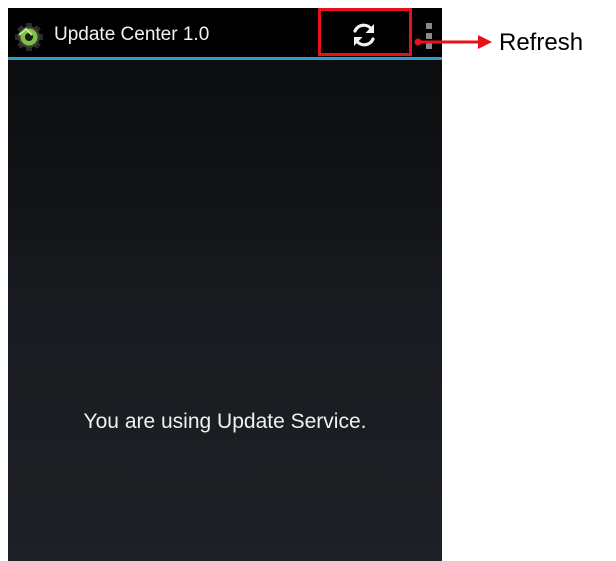 The width and height of the screenshot is (616, 561). I want to click on refresh-callout-label: Refresh, so click(541, 42).